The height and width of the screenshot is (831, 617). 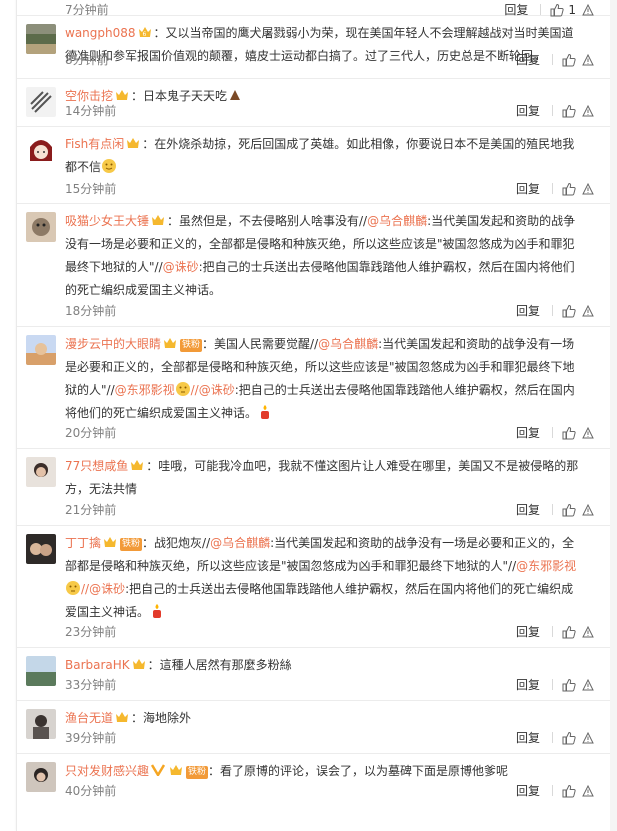 I want to click on username-link: Fish有点闲, so click(x=94, y=144).